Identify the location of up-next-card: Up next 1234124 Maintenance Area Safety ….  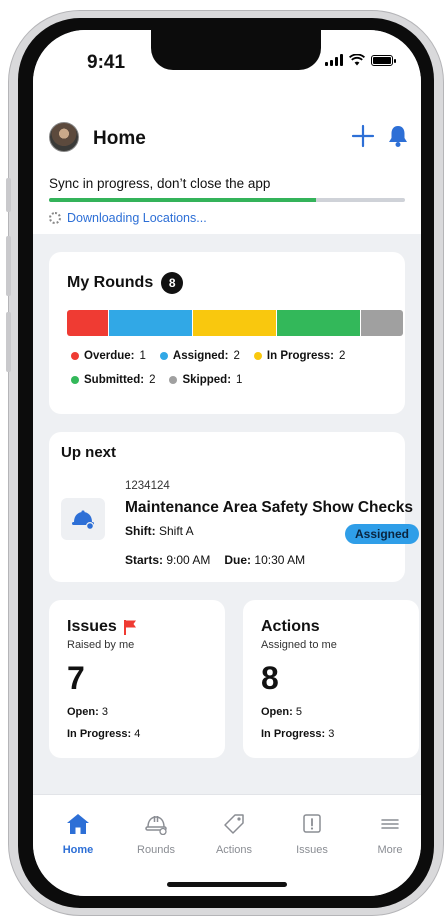
(234, 507).